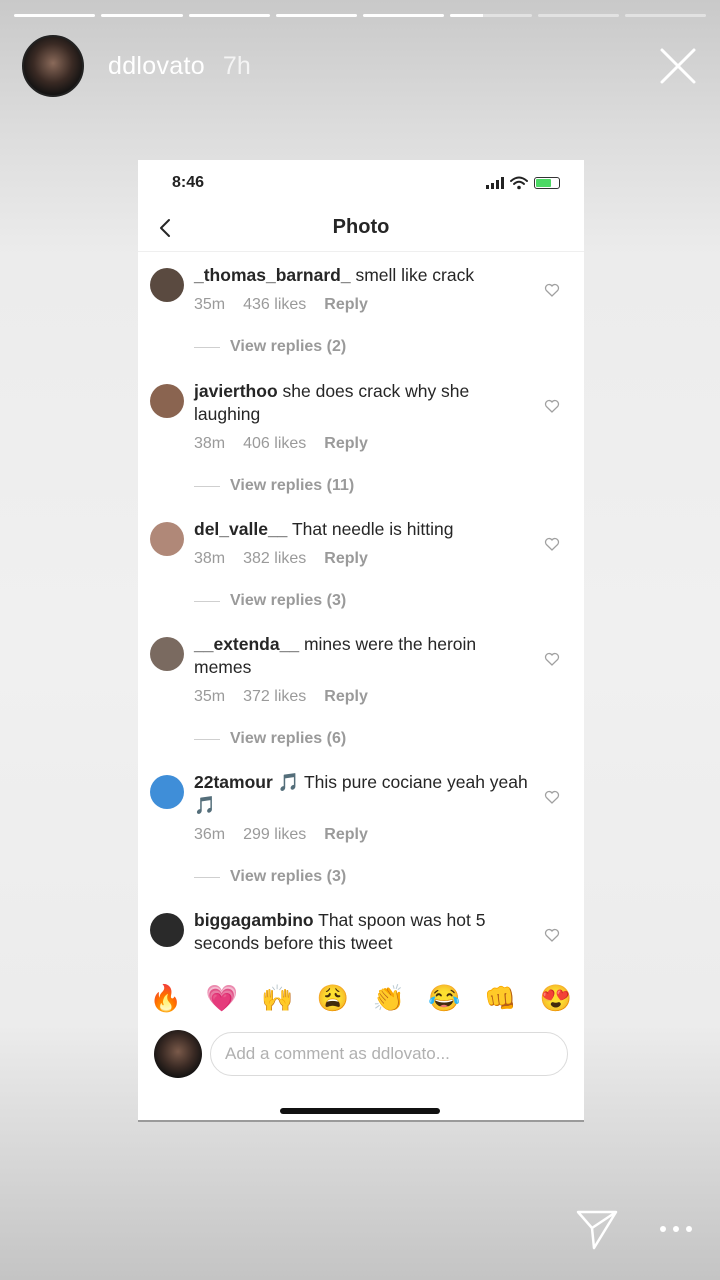 The image size is (720, 1280). Describe the element at coordinates (274, 305) in the screenshot. I see `comment-likes: 436 likes` at that location.